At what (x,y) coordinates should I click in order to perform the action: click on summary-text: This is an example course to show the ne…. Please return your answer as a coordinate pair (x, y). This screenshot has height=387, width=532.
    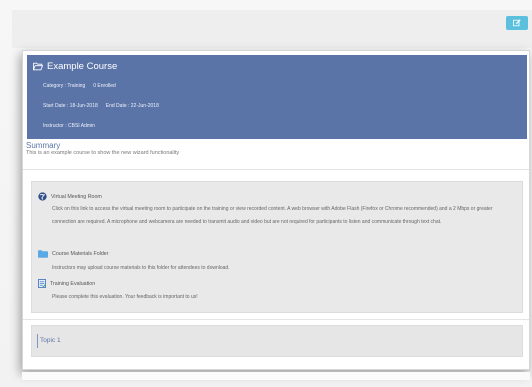
    Looking at the image, I should click on (103, 153).